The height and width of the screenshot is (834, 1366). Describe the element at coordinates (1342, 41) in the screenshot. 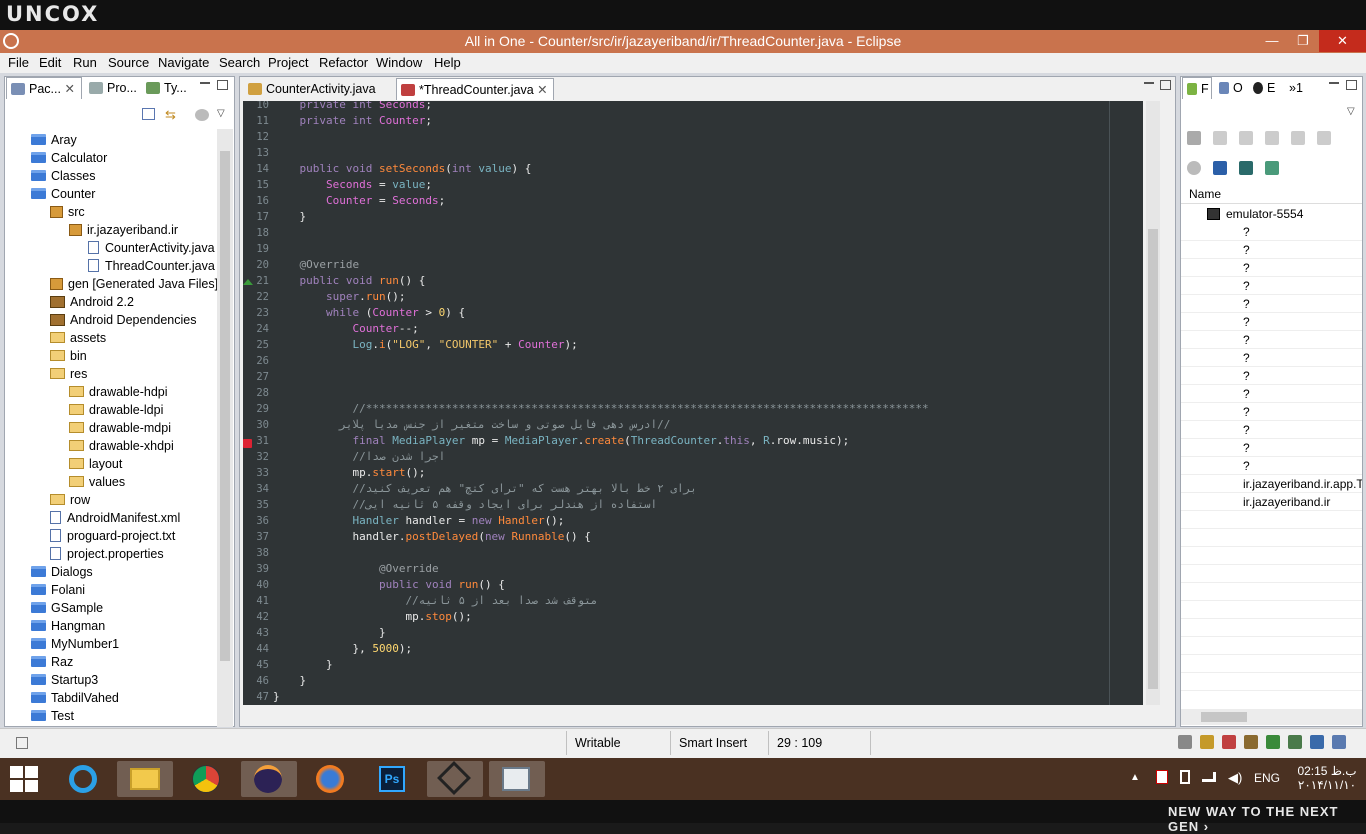

I see `close-button: ✕` at that location.